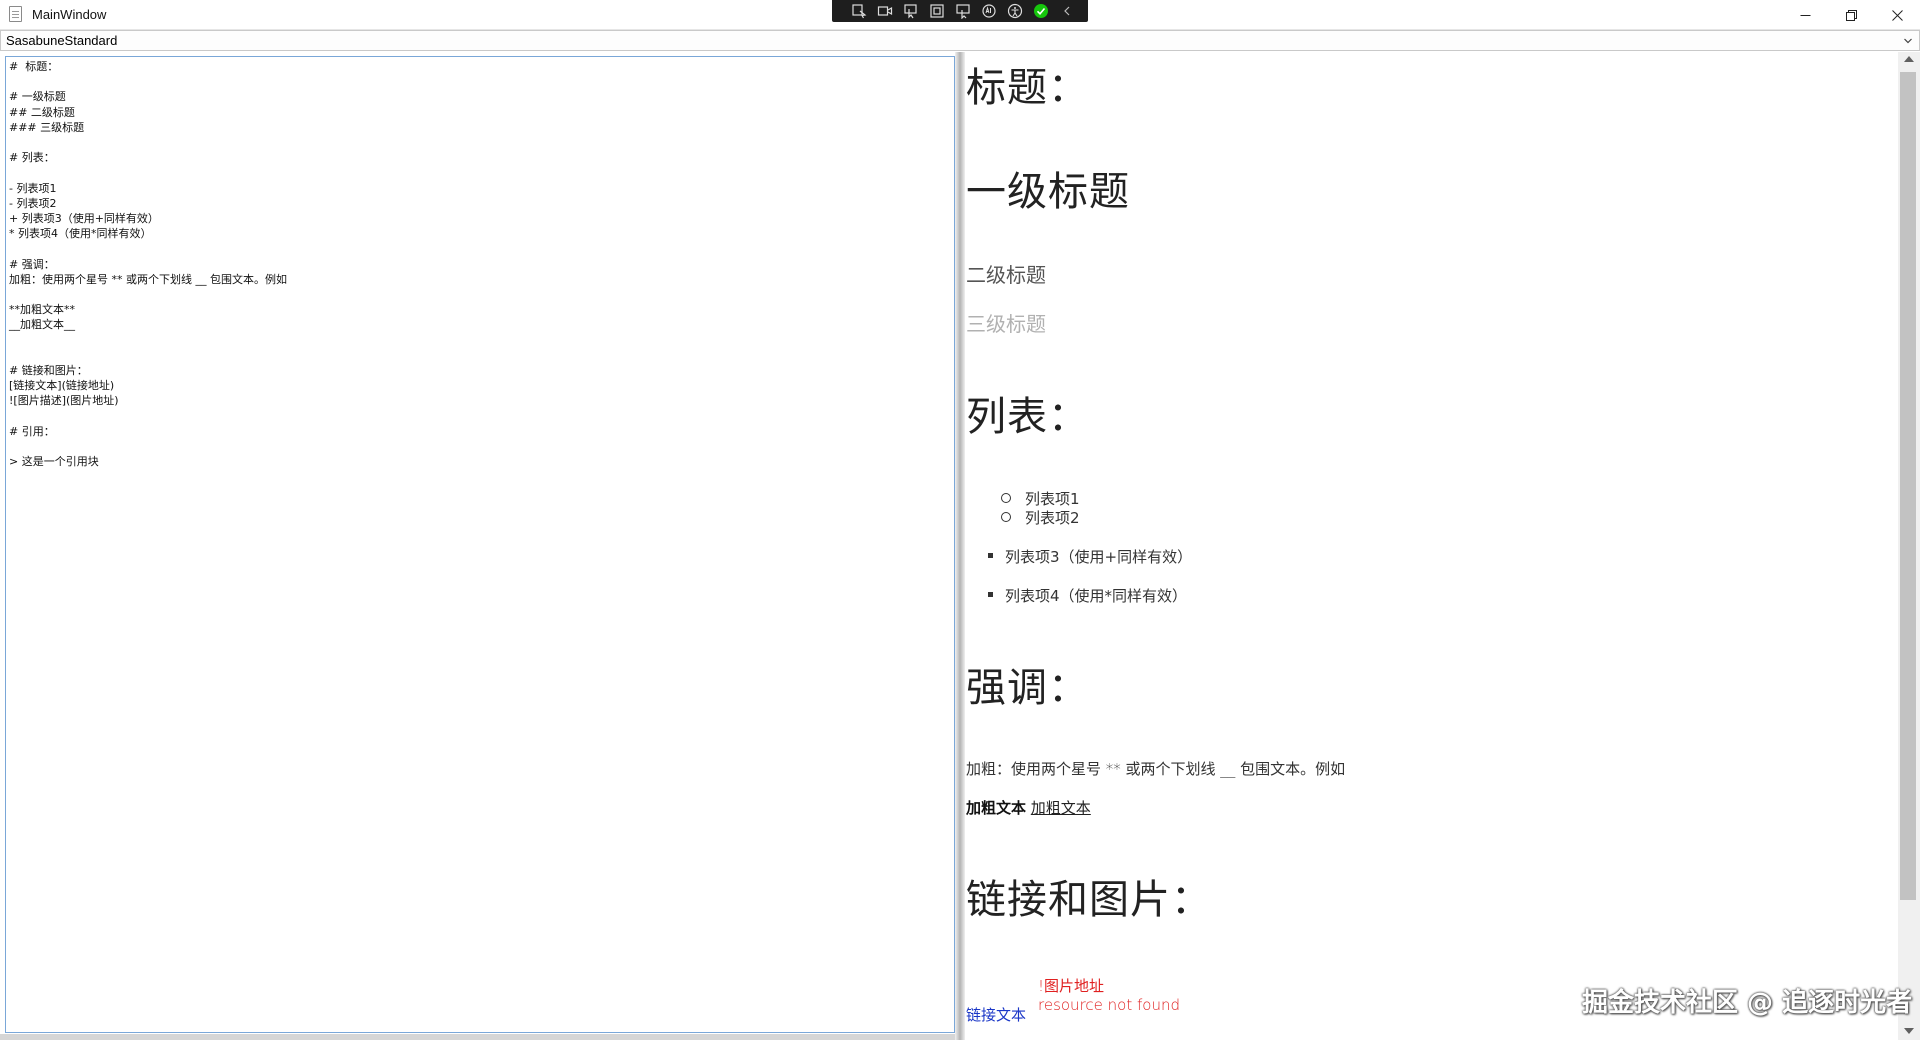 This screenshot has width=1920, height=1040. Describe the element at coordinates (859, 11) in the screenshot. I see `select-element-icon` at that location.